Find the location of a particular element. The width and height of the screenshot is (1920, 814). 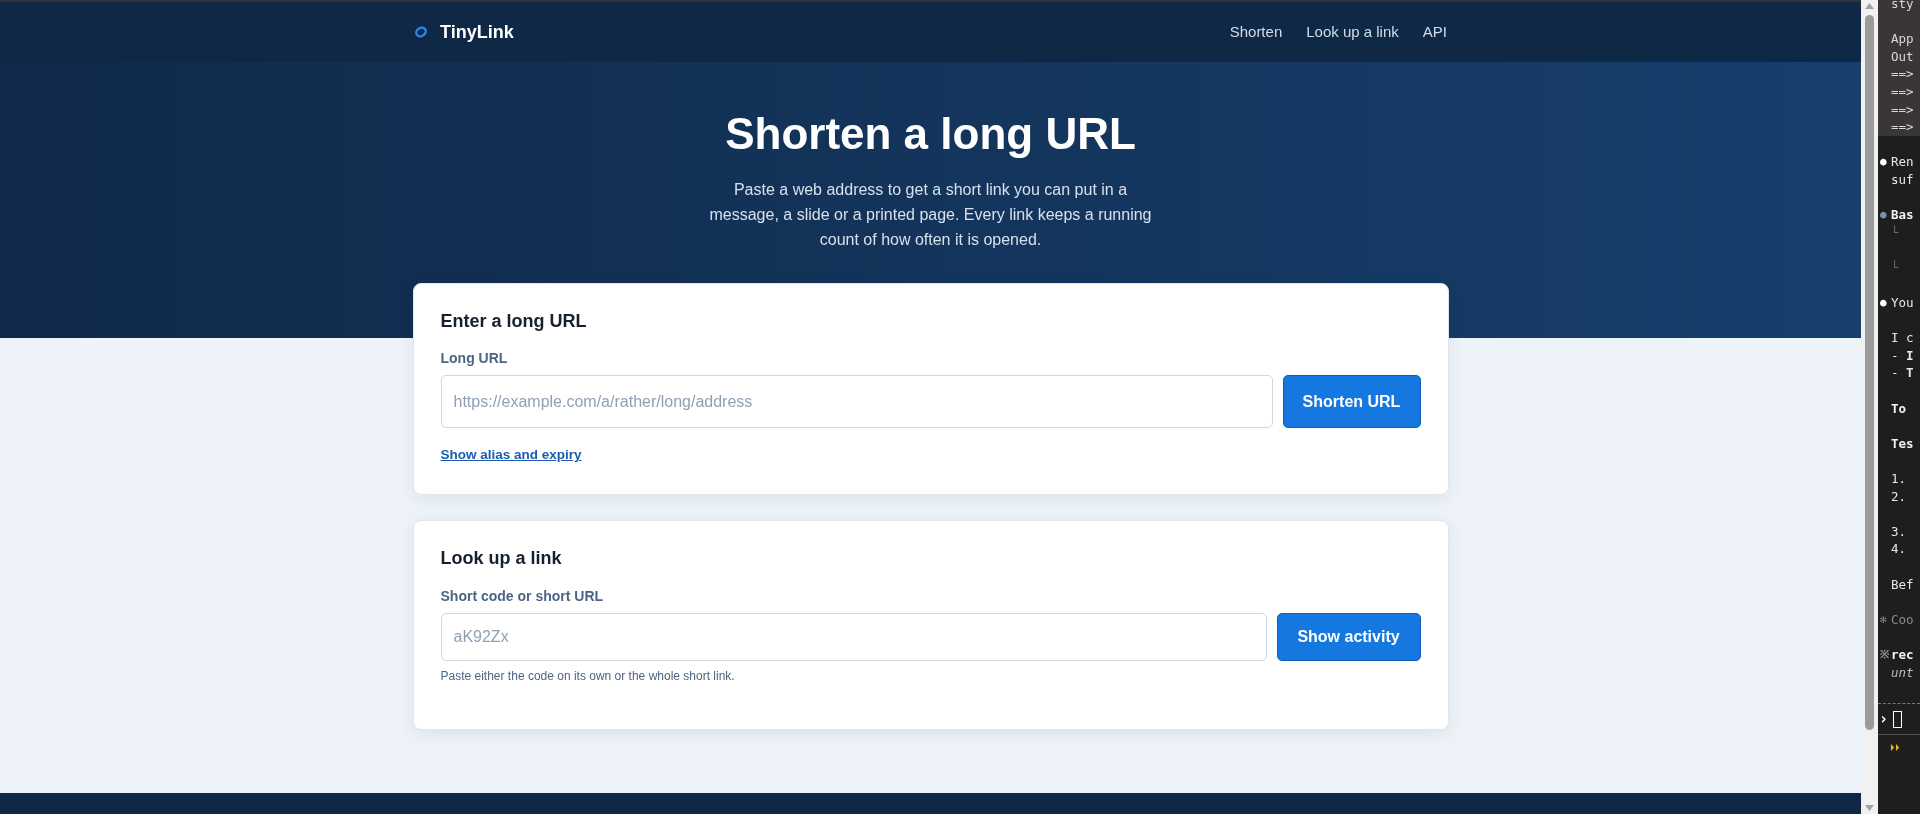

line-marker: ✻ is located at coordinates (1883, 619).